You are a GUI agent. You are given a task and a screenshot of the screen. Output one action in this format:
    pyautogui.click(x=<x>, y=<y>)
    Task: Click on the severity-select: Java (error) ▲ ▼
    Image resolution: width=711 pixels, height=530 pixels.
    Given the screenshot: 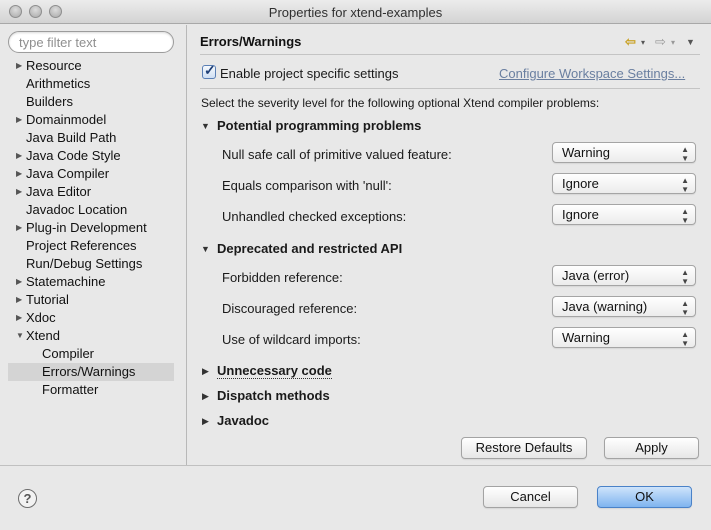 What is the action you would take?
    pyautogui.click(x=624, y=275)
    